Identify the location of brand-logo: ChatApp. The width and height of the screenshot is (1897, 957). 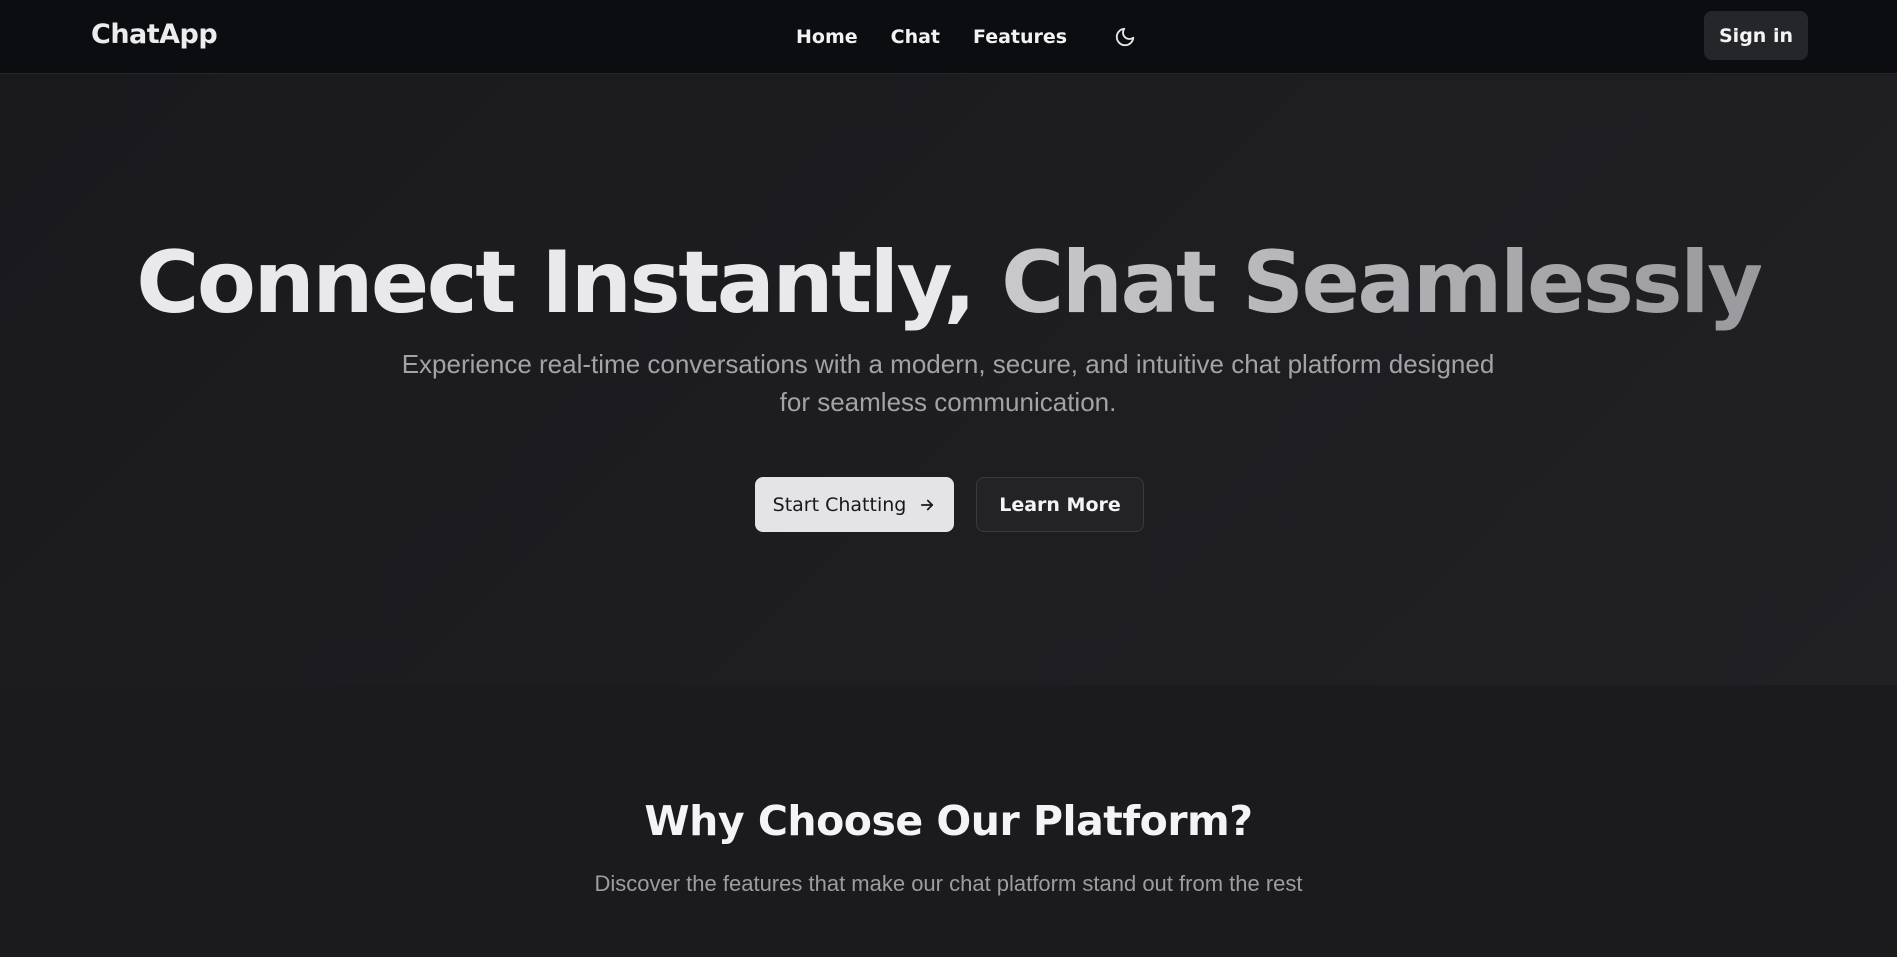
(154, 34).